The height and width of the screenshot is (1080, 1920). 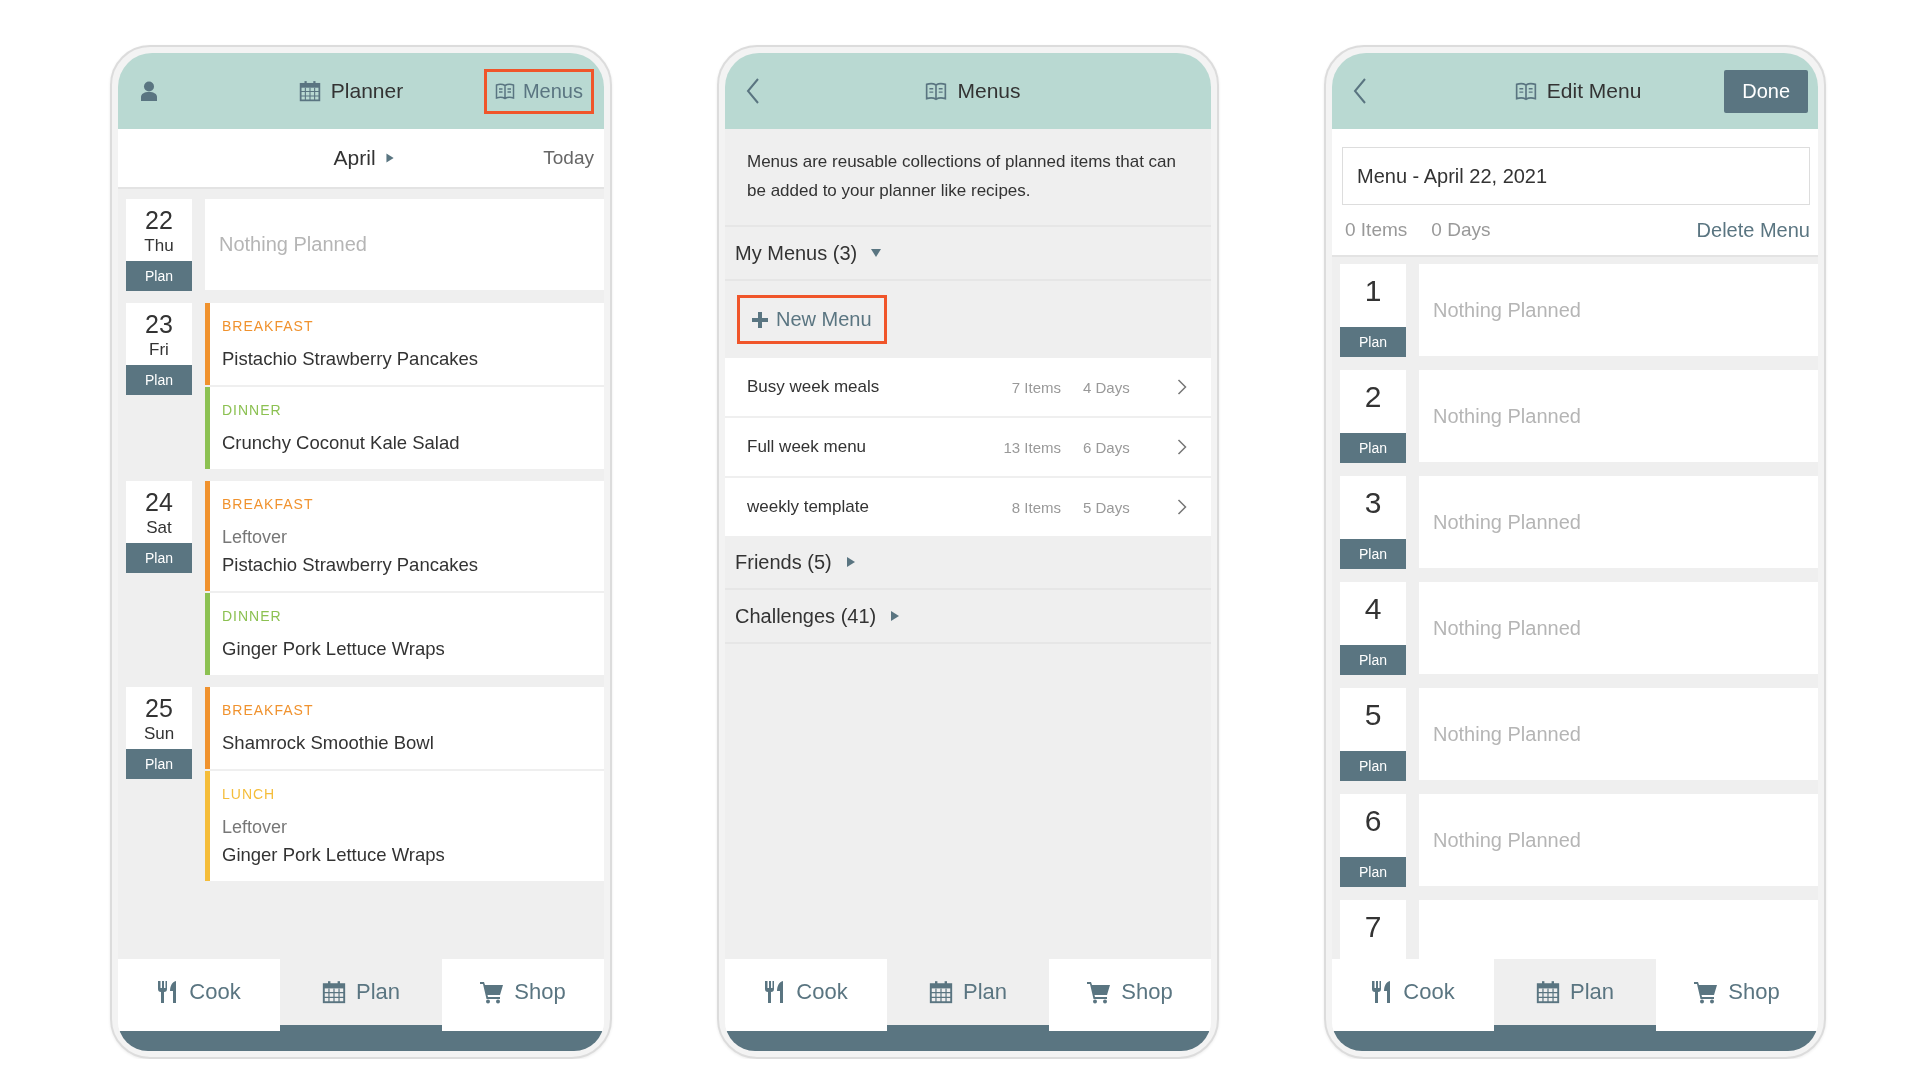 I want to click on section-header: Challenges (41), so click(x=968, y=617).